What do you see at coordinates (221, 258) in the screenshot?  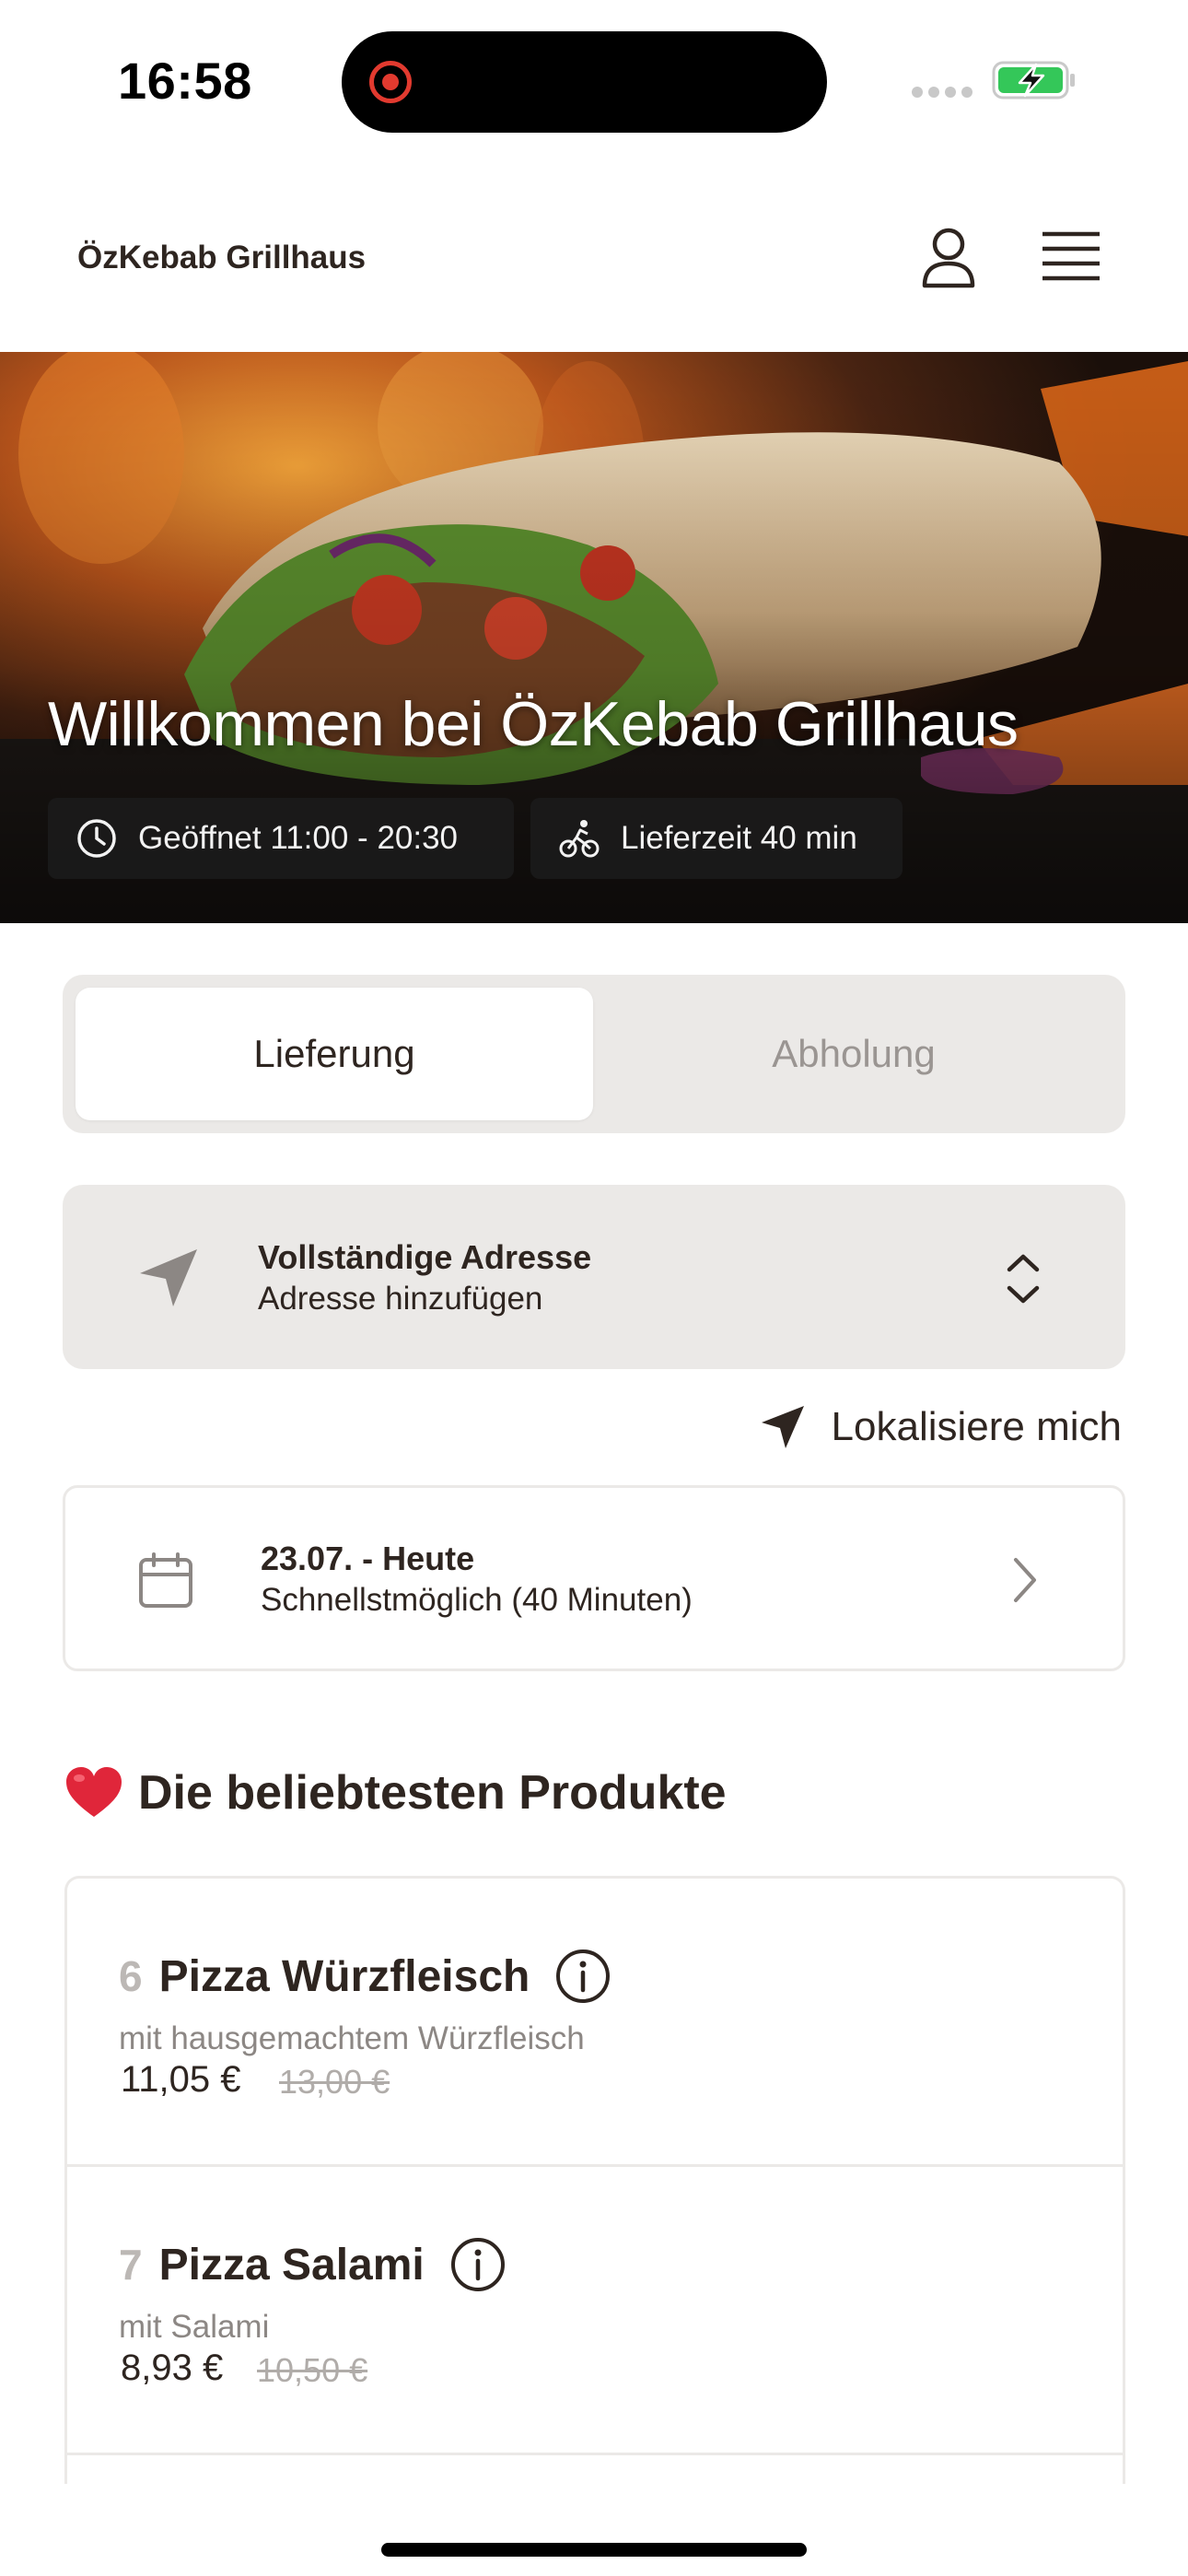 I see `brand-name: ÖzKebab Grillhaus` at bounding box center [221, 258].